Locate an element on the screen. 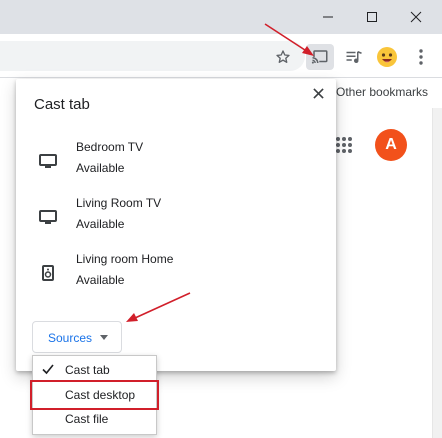  chrome-menu-button is located at coordinates (421, 57).